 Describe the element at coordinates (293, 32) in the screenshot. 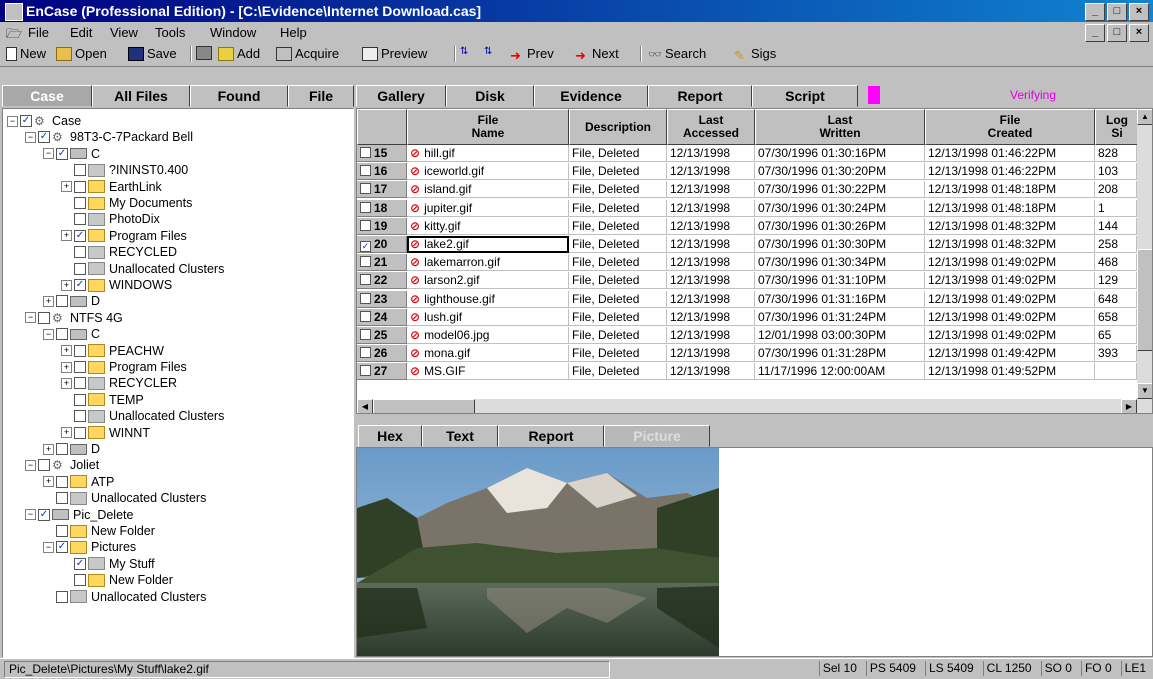

I see `menu-help: Help` at that location.